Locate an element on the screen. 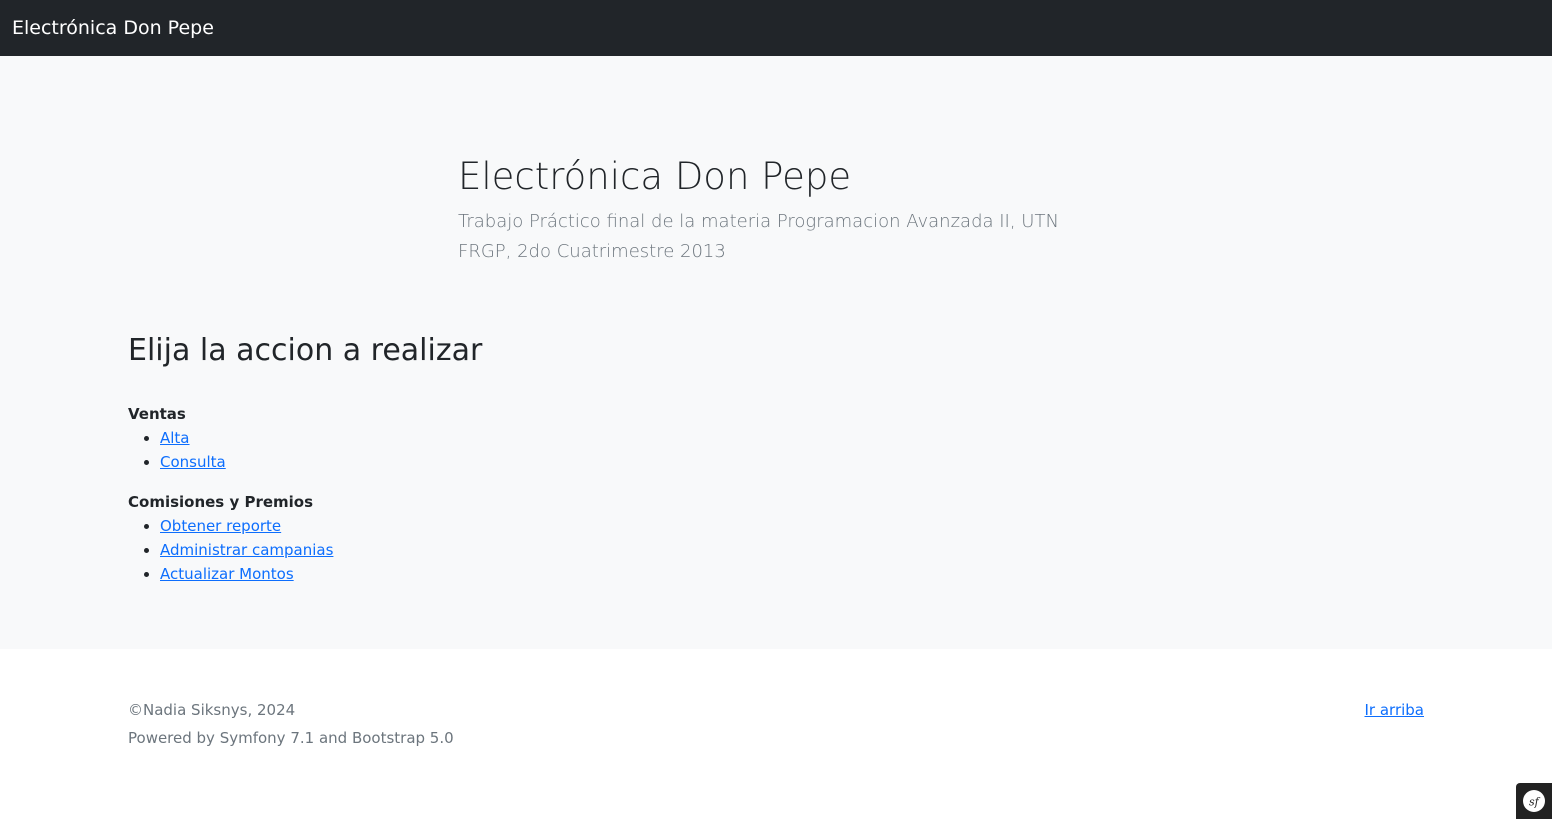 The width and height of the screenshot is (1552, 819). navbar: Electrónica Don Pepe is located at coordinates (776, 28).